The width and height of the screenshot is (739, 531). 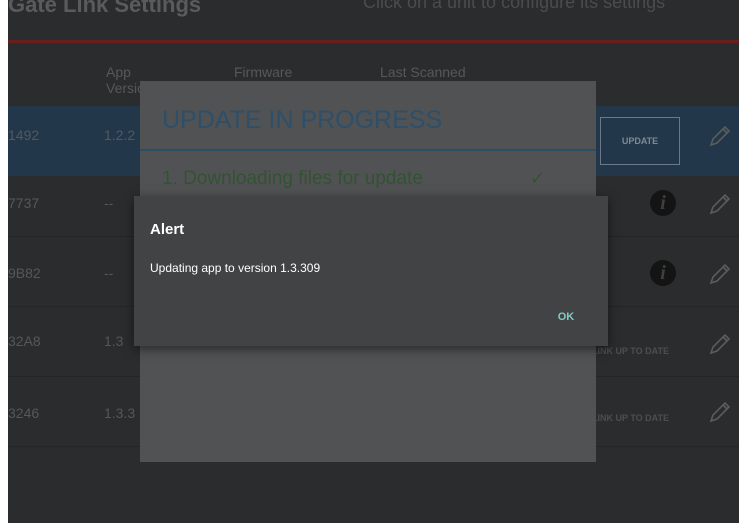 What do you see at coordinates (640, 141) in the screenshot?
I see `update-button: UPDATE` at bounding box center [640, 141].